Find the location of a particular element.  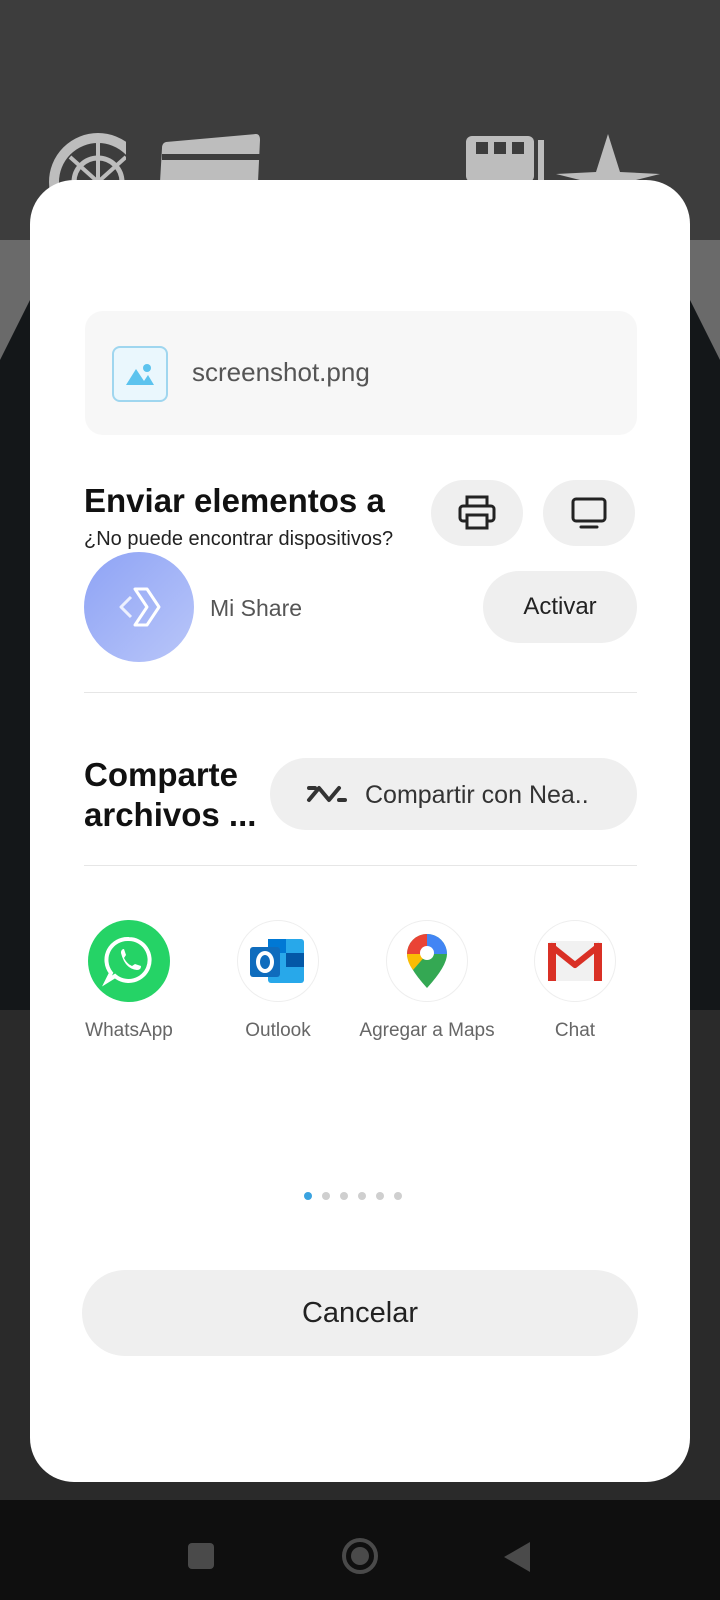

image-icon is located at coordinates (140, 374).